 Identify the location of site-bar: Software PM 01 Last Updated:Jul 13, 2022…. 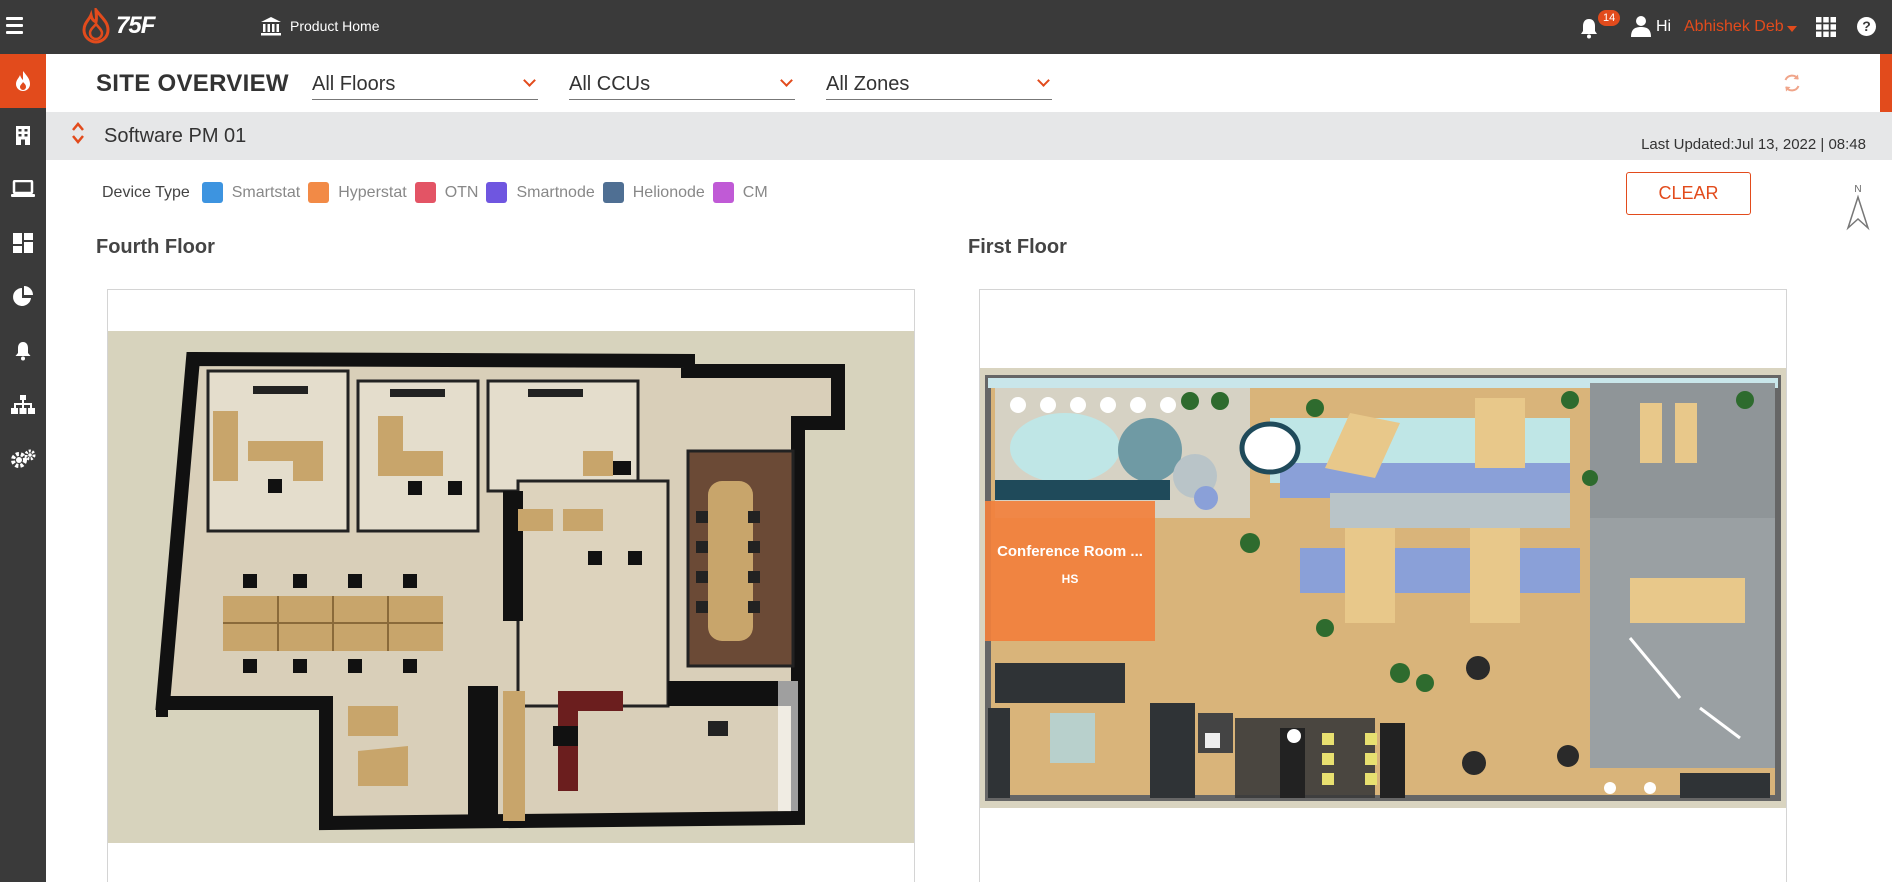
(969, 136).